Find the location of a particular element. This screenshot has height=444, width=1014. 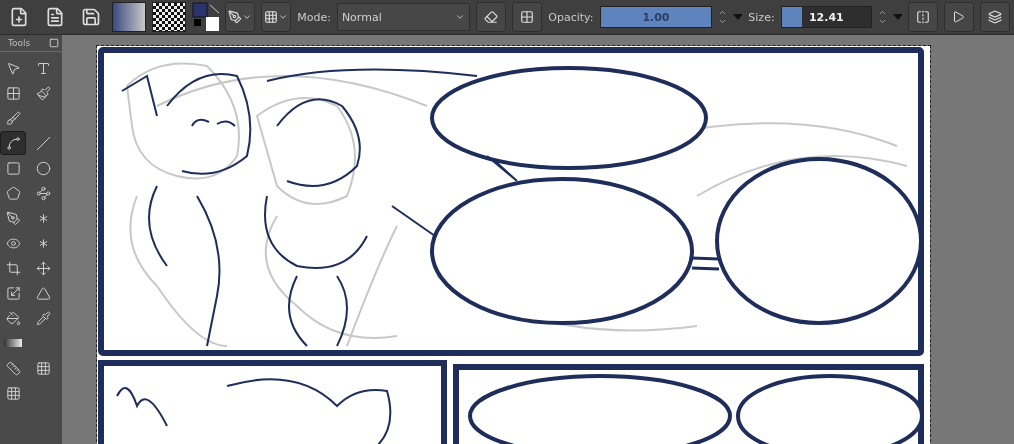

size-slider: 12.41 is located at coordinates (826, 17).